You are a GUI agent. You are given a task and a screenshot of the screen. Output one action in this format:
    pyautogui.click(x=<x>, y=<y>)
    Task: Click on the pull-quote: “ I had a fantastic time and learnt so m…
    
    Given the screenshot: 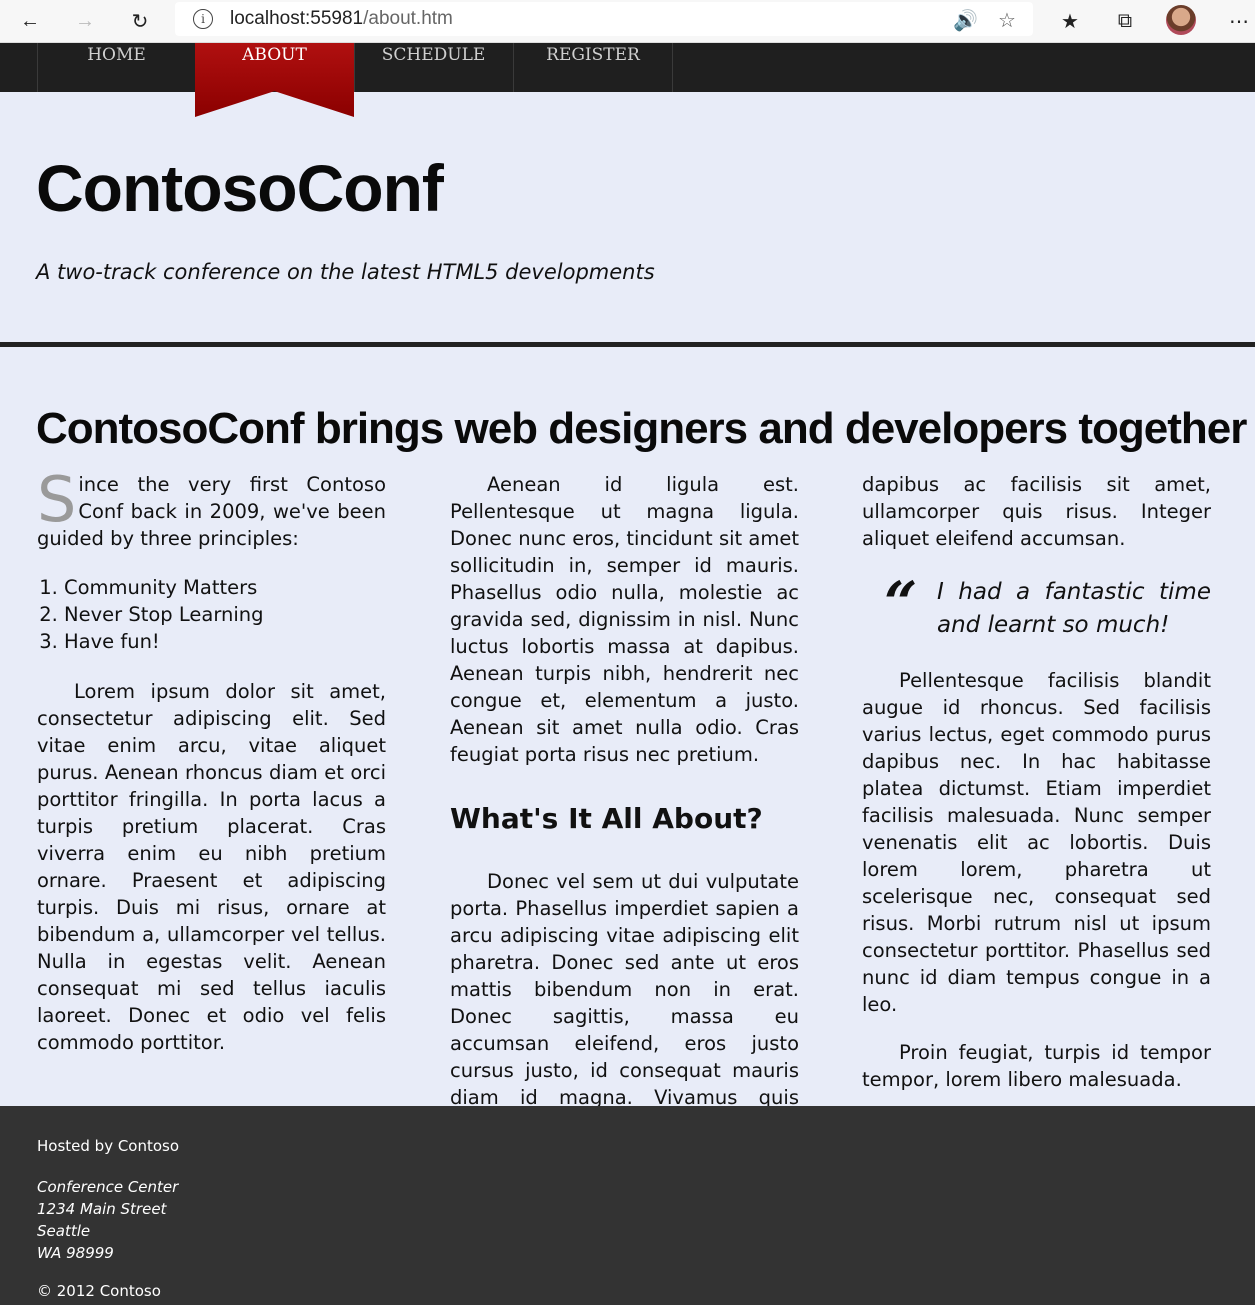 What is the action you would take?
    pyautogui.click(x=1047, y=603)
    